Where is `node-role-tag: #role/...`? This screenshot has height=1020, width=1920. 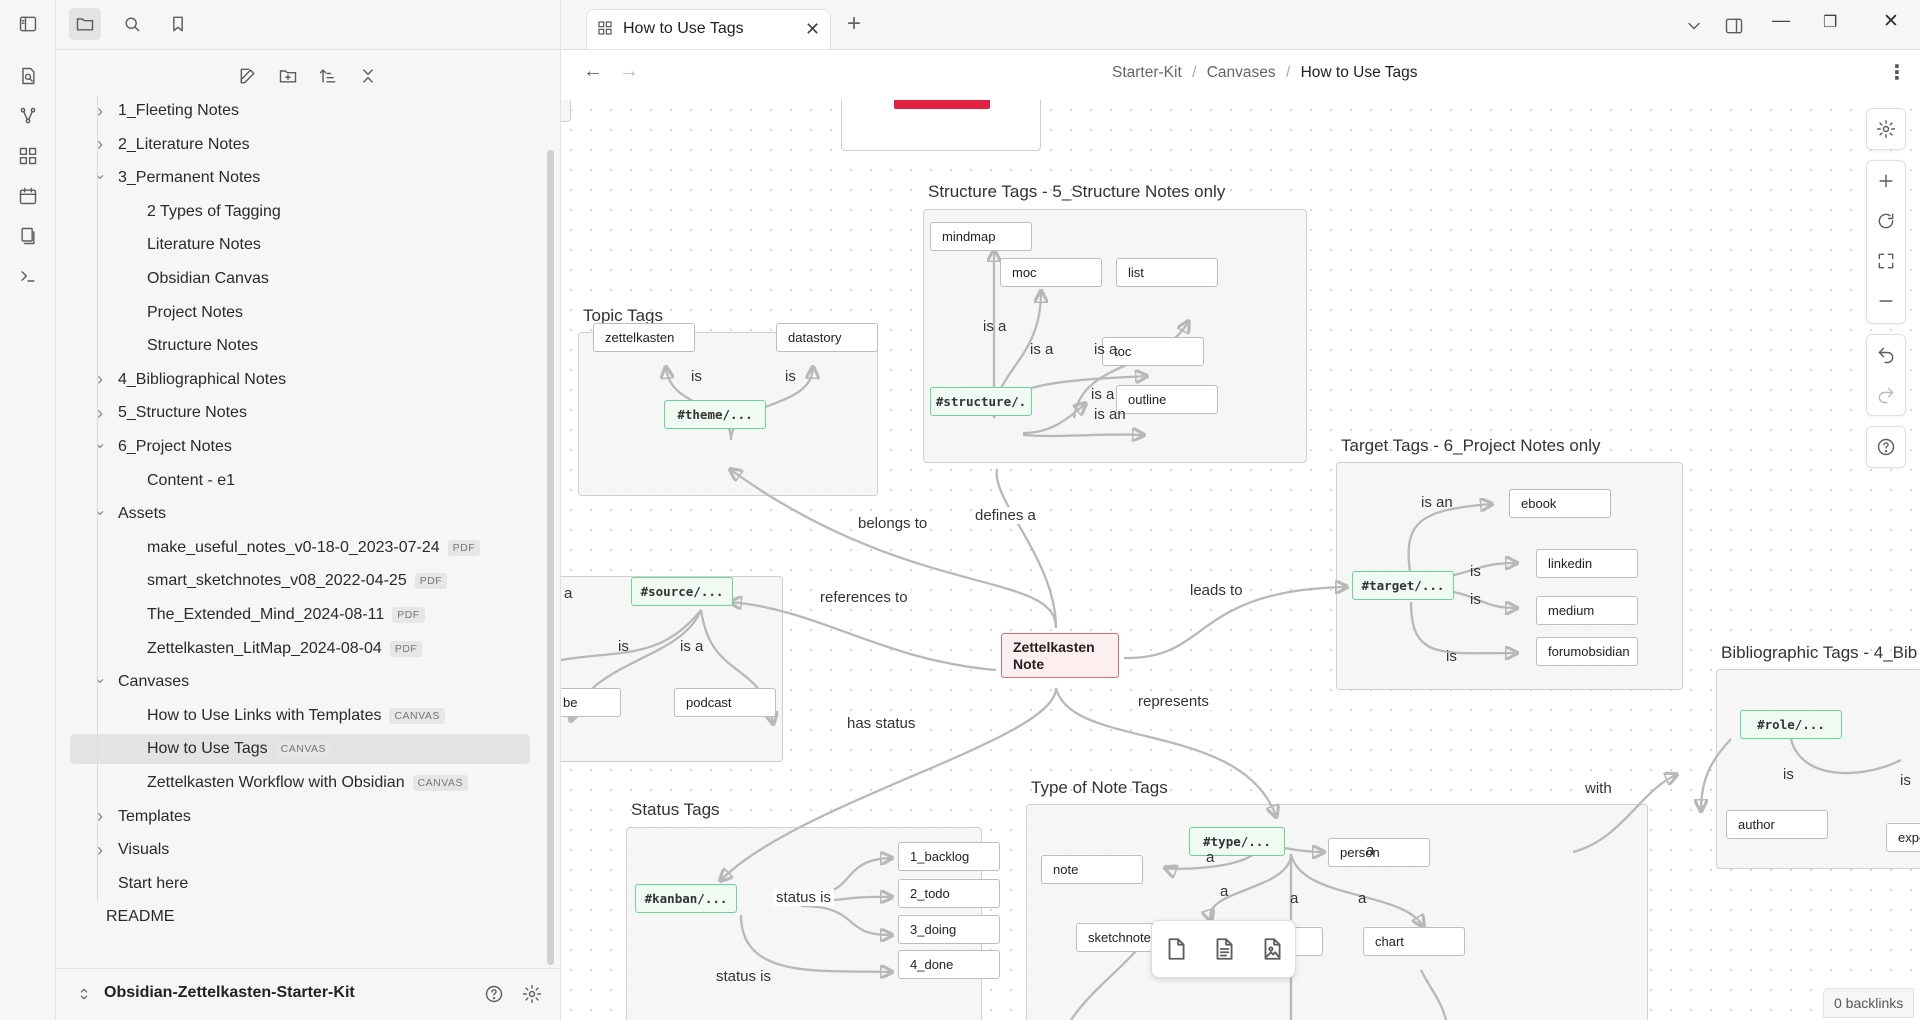 node-role-tag: #role/... is located at coordinates (1791, 724).